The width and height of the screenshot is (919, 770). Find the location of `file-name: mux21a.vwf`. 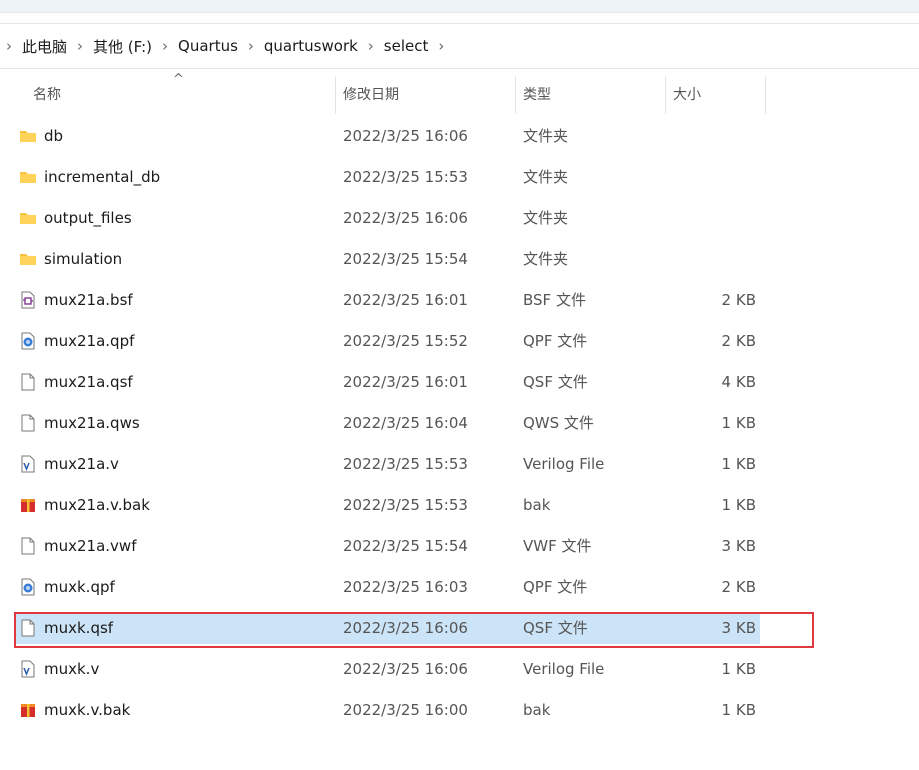

file-name: mux21a.vwf is located at coordinates (90, 546).